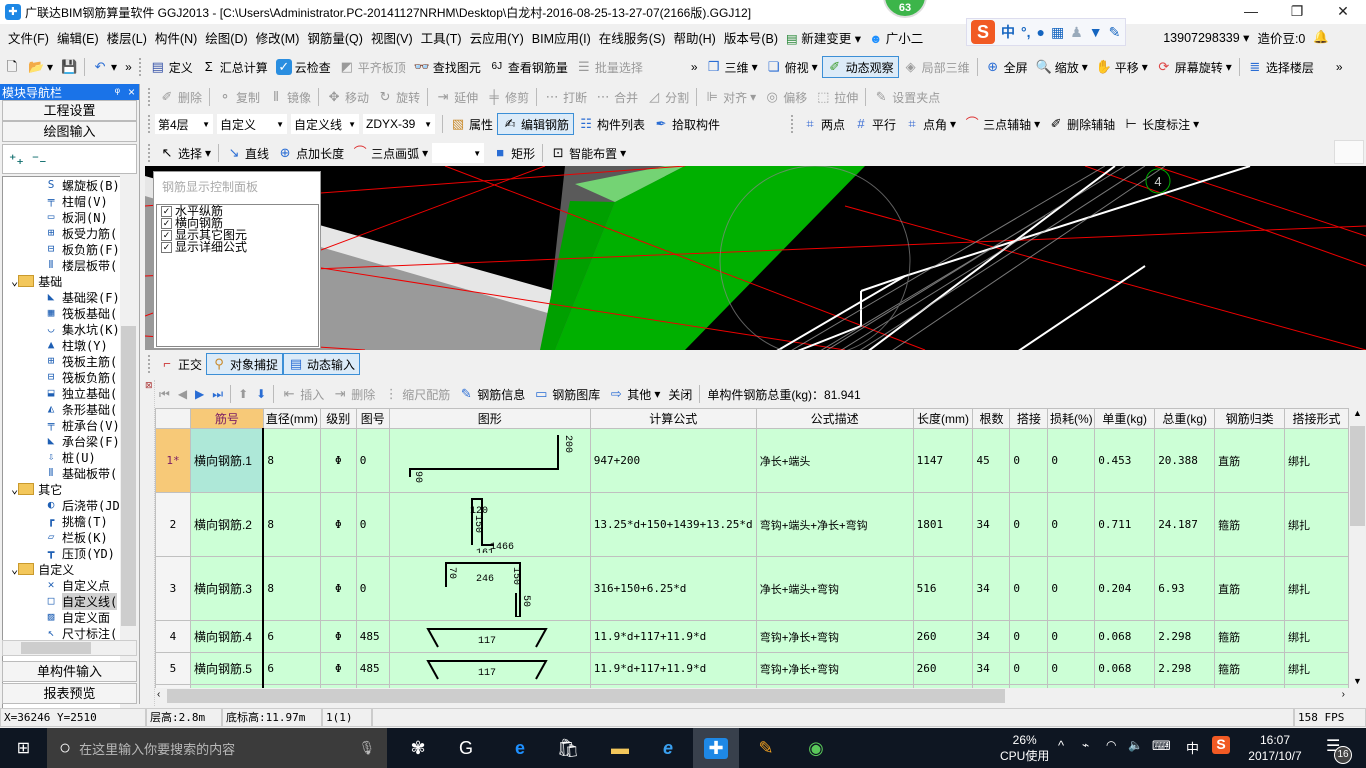 The width and height of the screenshot is (1366, 768). What do you see at coordinates (173, 636) in the screenshot?
I see `cell-row-index: 4` at bounding box center [173, 636].